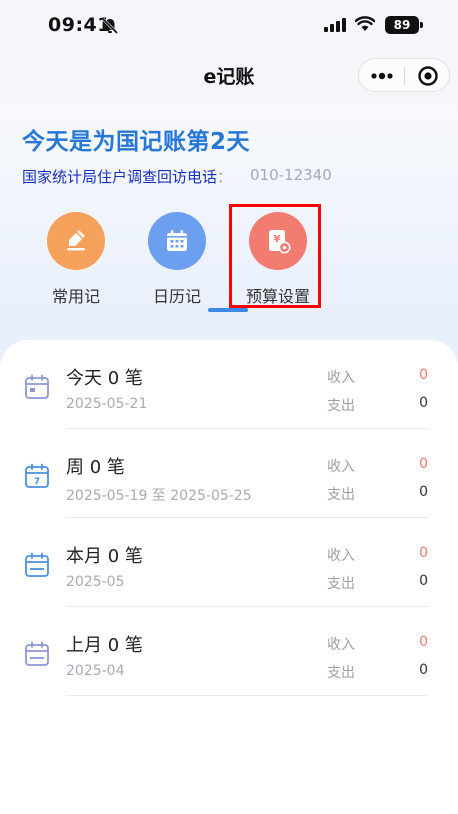 The width and height of the screenshot is (458, 814). I want to click on pencil-icon, so click(76, 240).